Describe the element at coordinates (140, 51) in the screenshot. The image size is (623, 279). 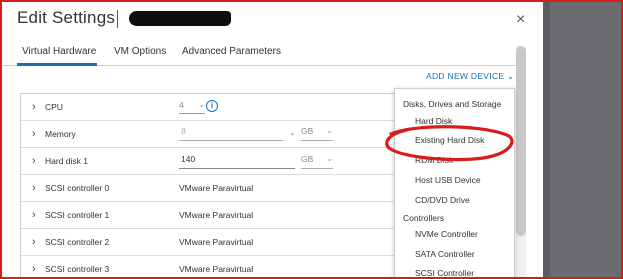
I see `tab-vm-options: VM Options` at that location.